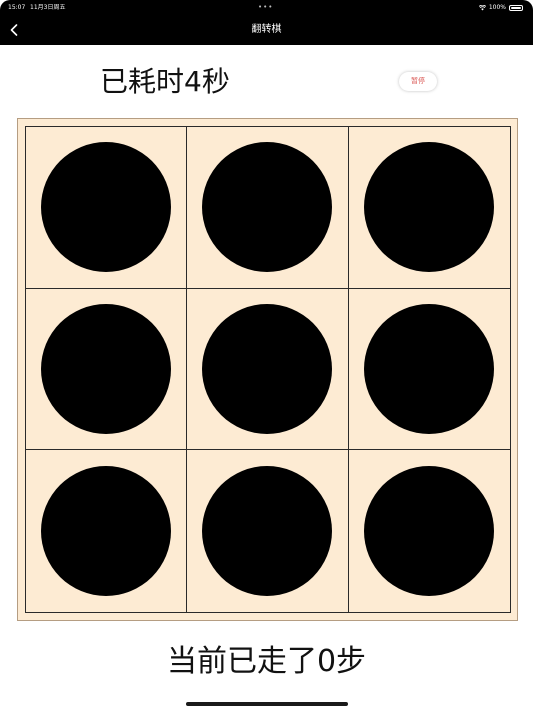  What do you see at coordinates (48, 7) in the screenshot?
I see `status-date: 11月3日周五` at bounding box center [48, 7].